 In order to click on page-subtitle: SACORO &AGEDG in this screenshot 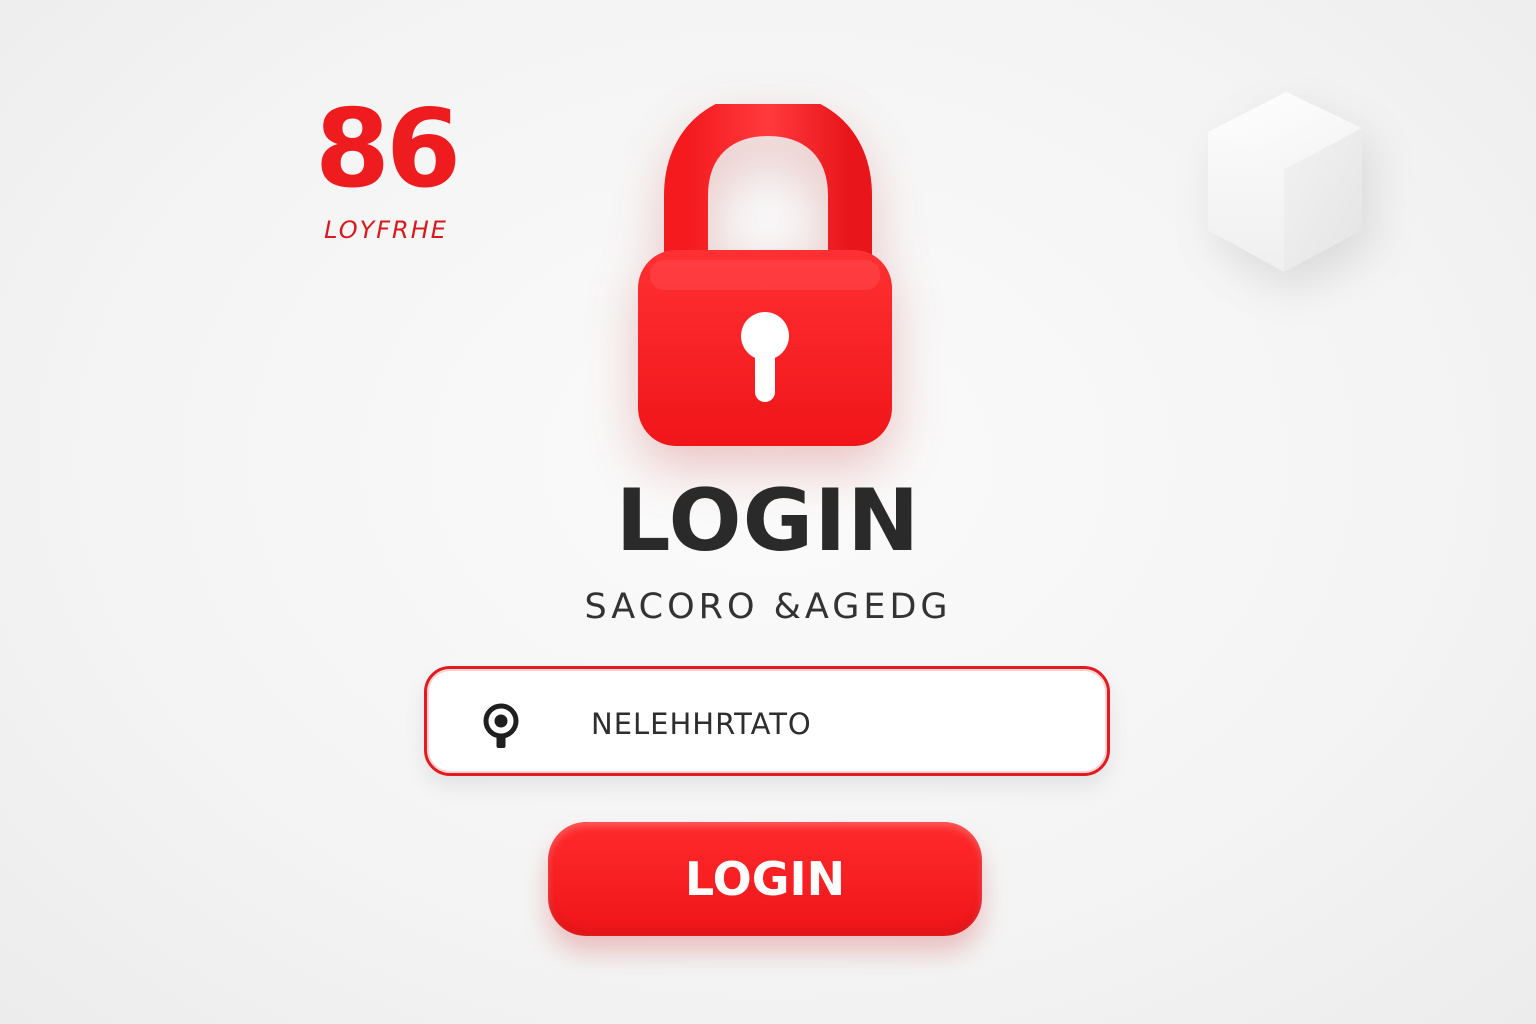, I will do `click(768, 607)`.